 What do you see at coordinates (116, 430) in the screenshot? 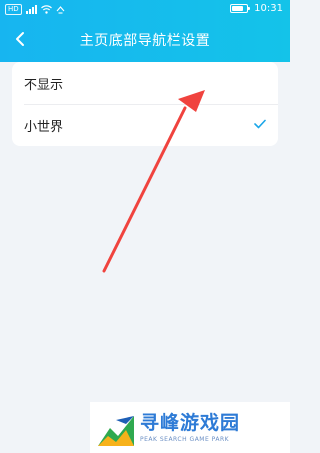
I see `mountain-logo-icon` at bounding box center [116, 430].